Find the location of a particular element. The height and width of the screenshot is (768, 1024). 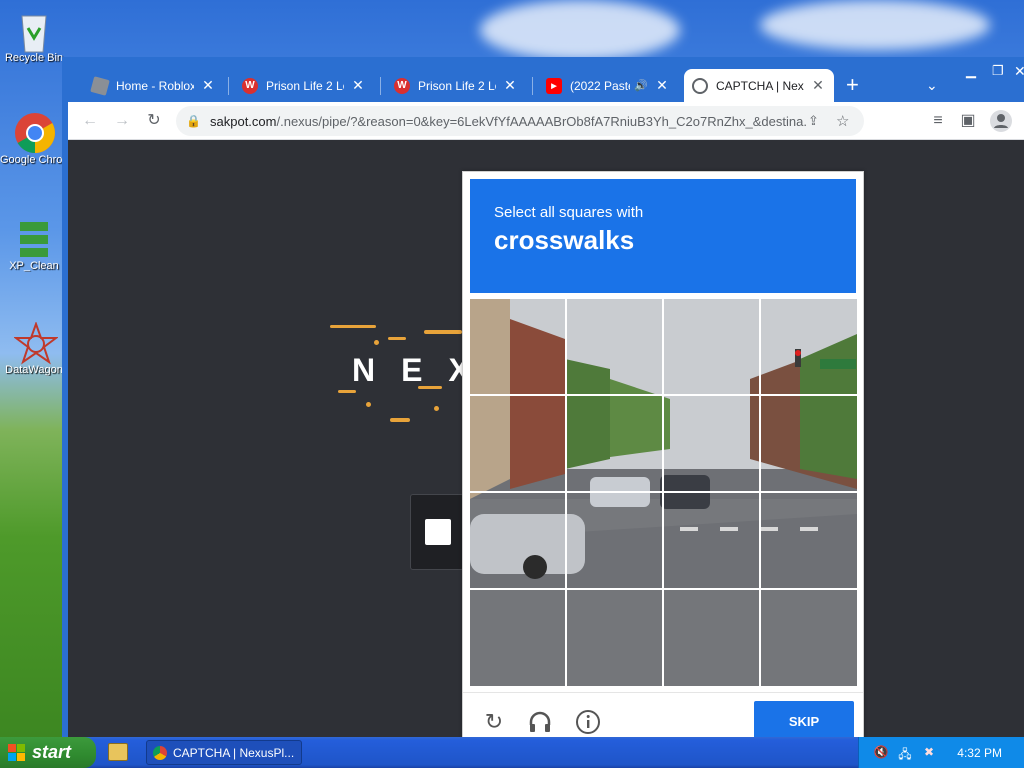

new-tab-button: + is located at coordinates (852, 85).